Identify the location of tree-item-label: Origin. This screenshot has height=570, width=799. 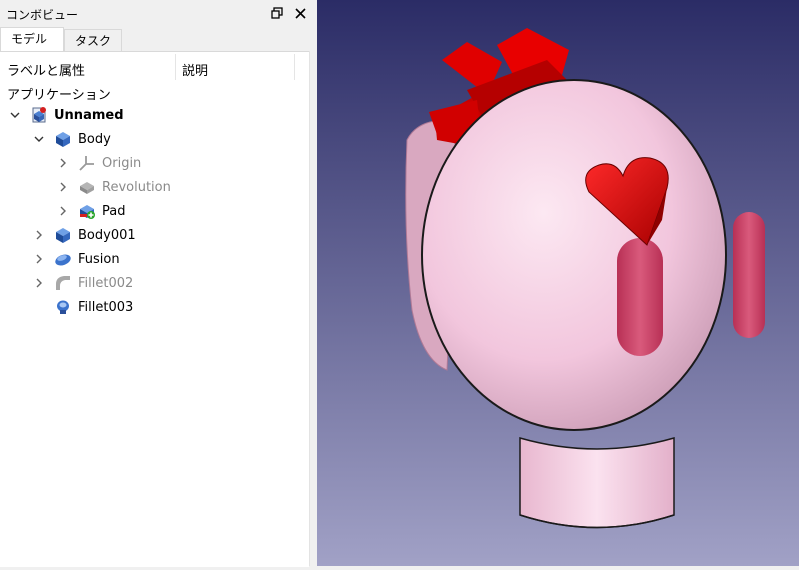
(122, 163).